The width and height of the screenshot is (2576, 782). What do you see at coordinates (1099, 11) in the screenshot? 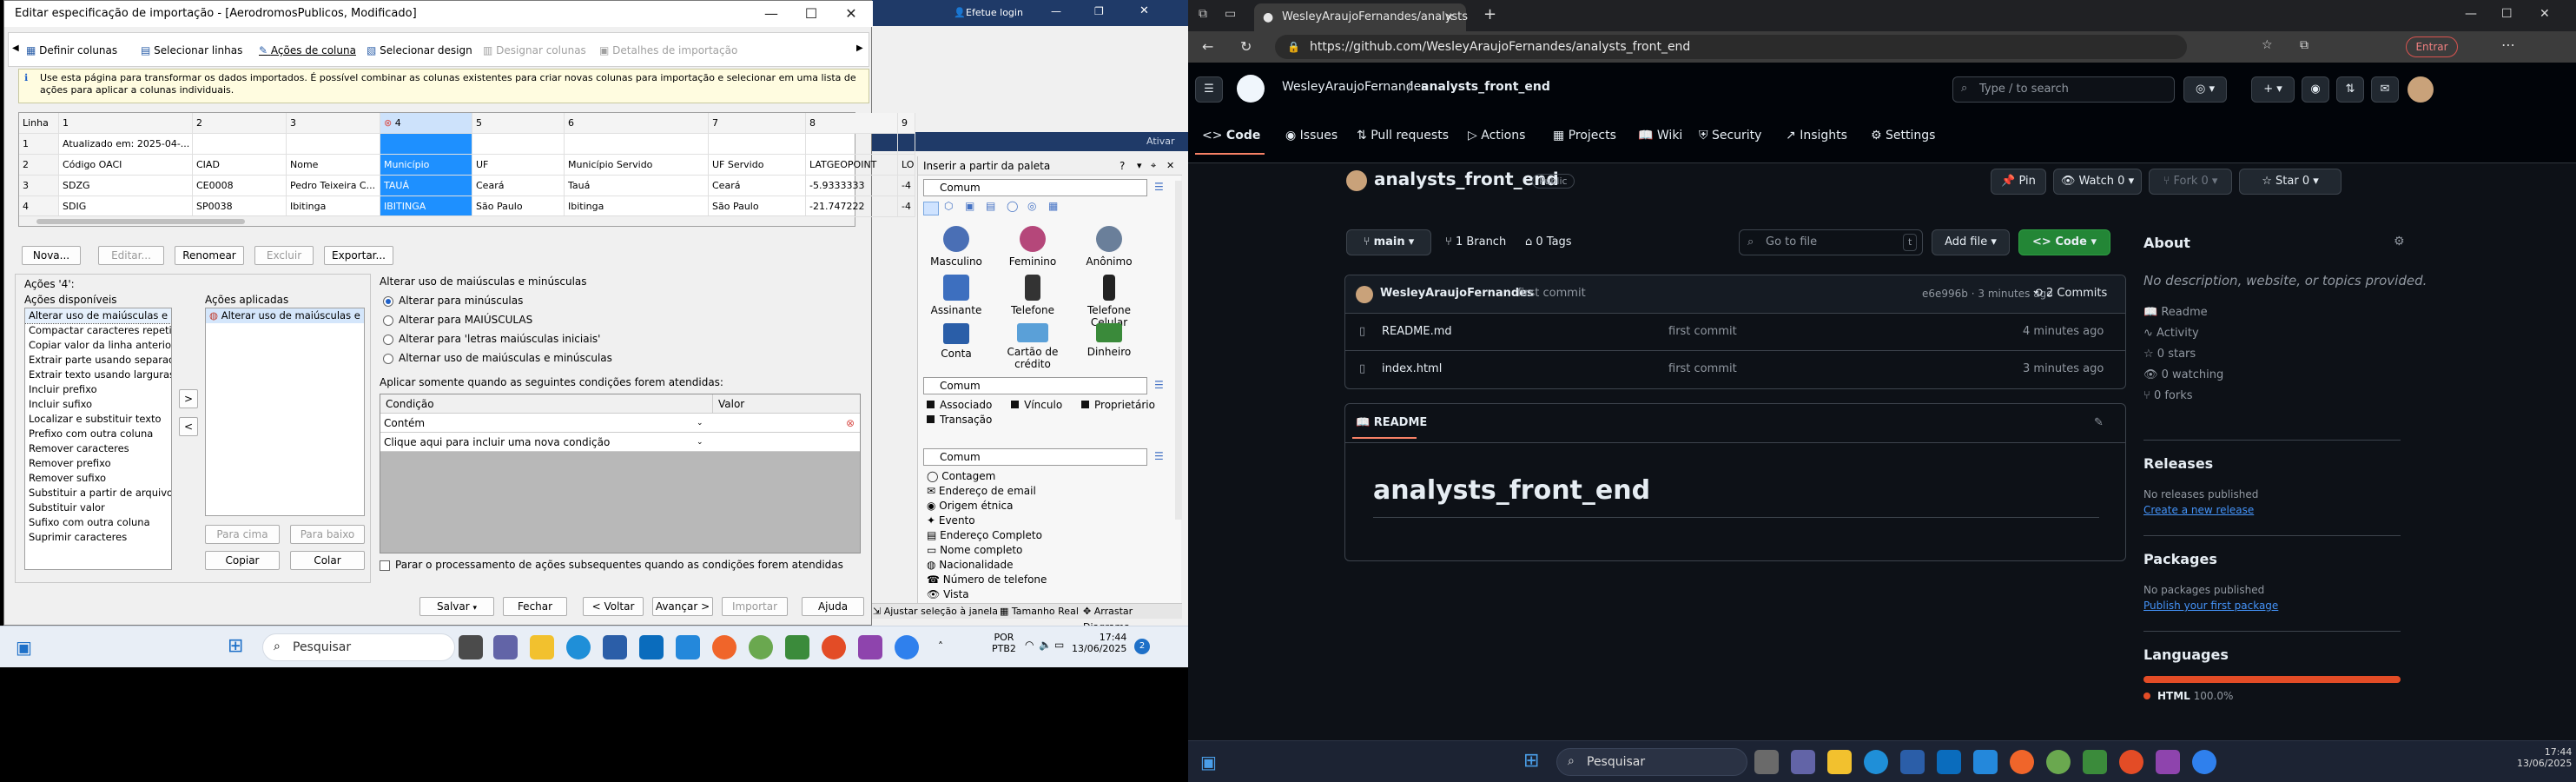
I see `restore-icon: ❐` at bounding box center [1099, 11].